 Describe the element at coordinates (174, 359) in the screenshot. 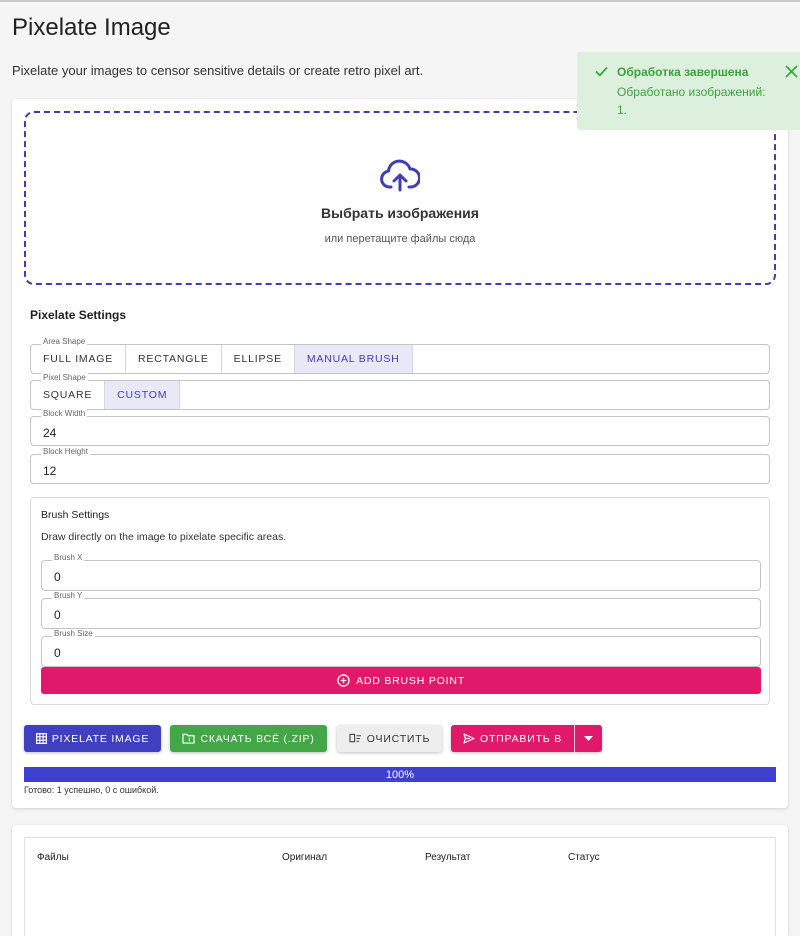

I see `area-shape-rectangle: Rectangle` at that location.